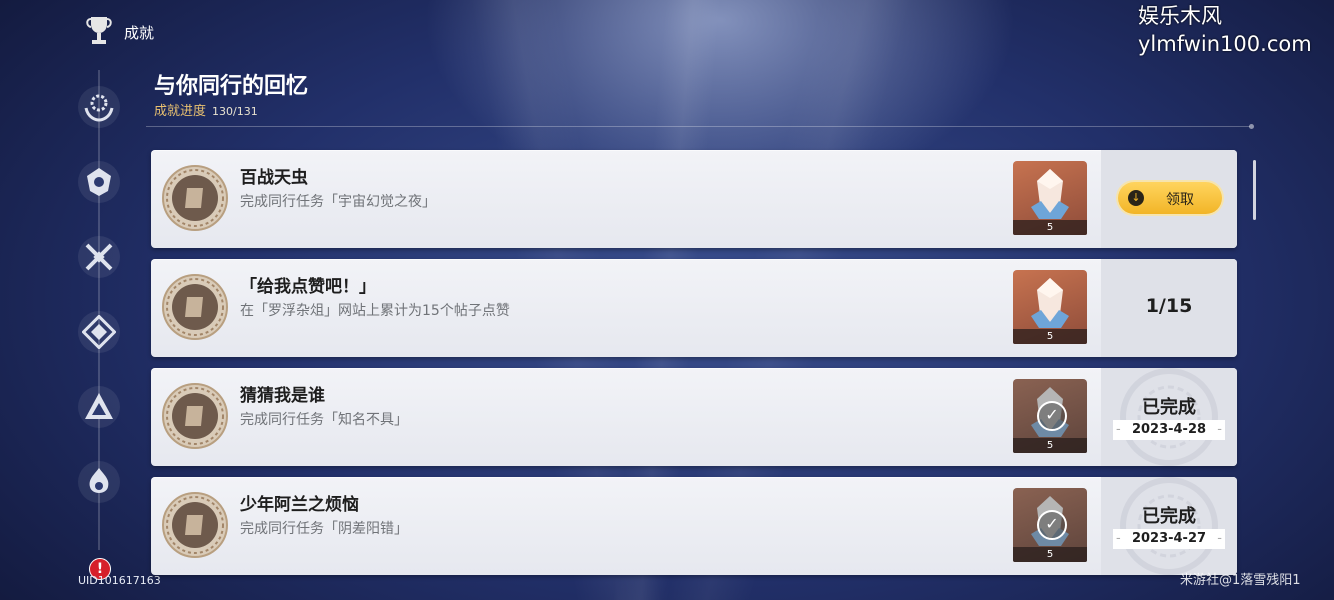 Image resolution: width=1334 pixels, height=600 pixels. I want to click on helmet-emblem-icon, so click(99, 182).